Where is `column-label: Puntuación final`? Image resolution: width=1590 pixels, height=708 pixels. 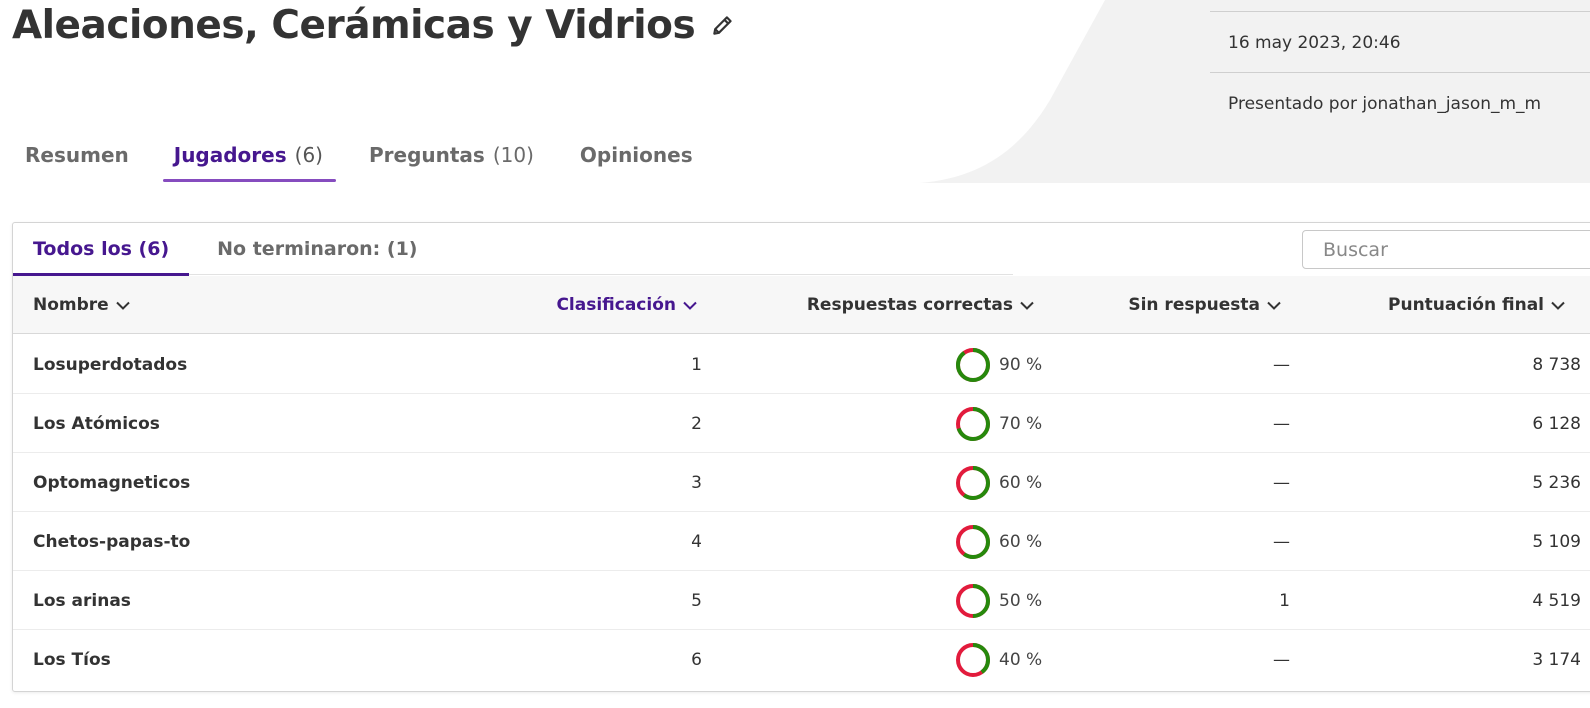 column-label: Puntuación final is located at coordinates (1466, 305).